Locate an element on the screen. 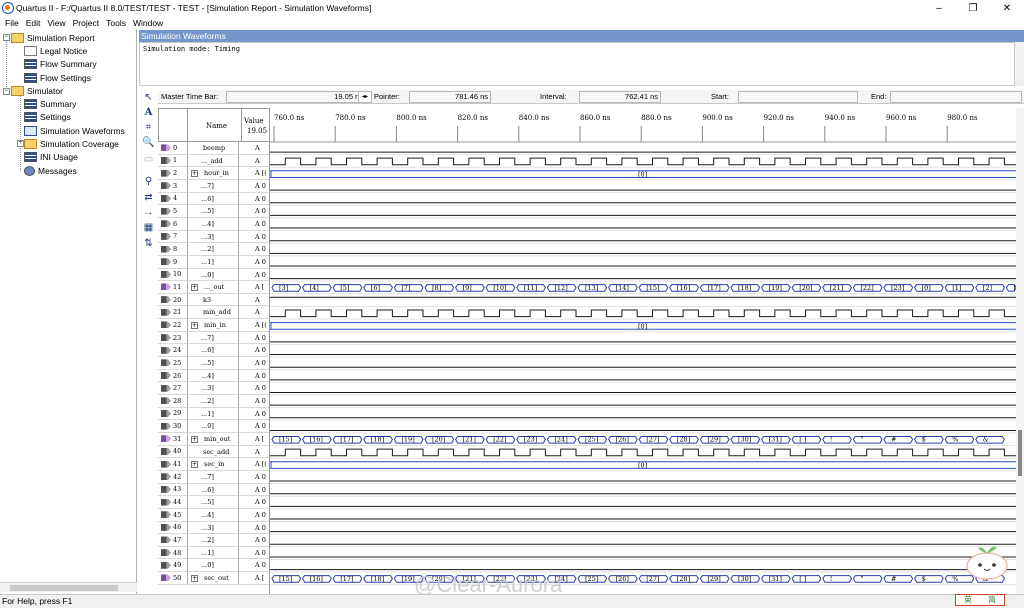 This screenshot has height=608, width=1024. tree-horizontal-scrollbar is located at coordinates (68, 587).